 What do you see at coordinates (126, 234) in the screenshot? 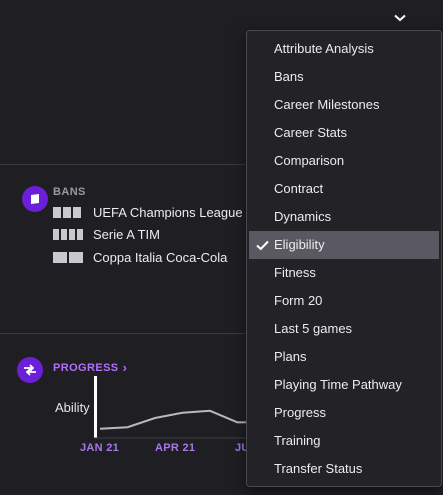
I see `ban-competition-label: Serie A TIM` at bounding box center [126, 234].